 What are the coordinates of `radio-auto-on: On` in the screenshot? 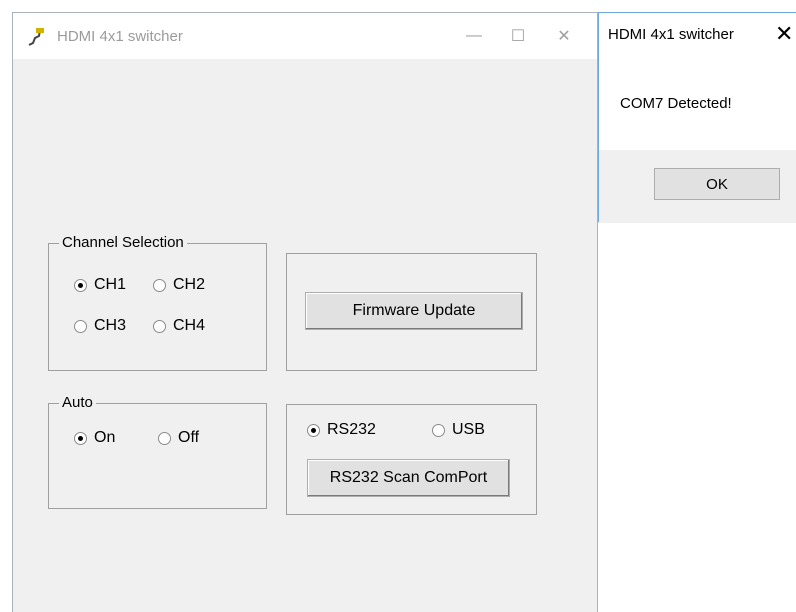 It's located at (94, 438).